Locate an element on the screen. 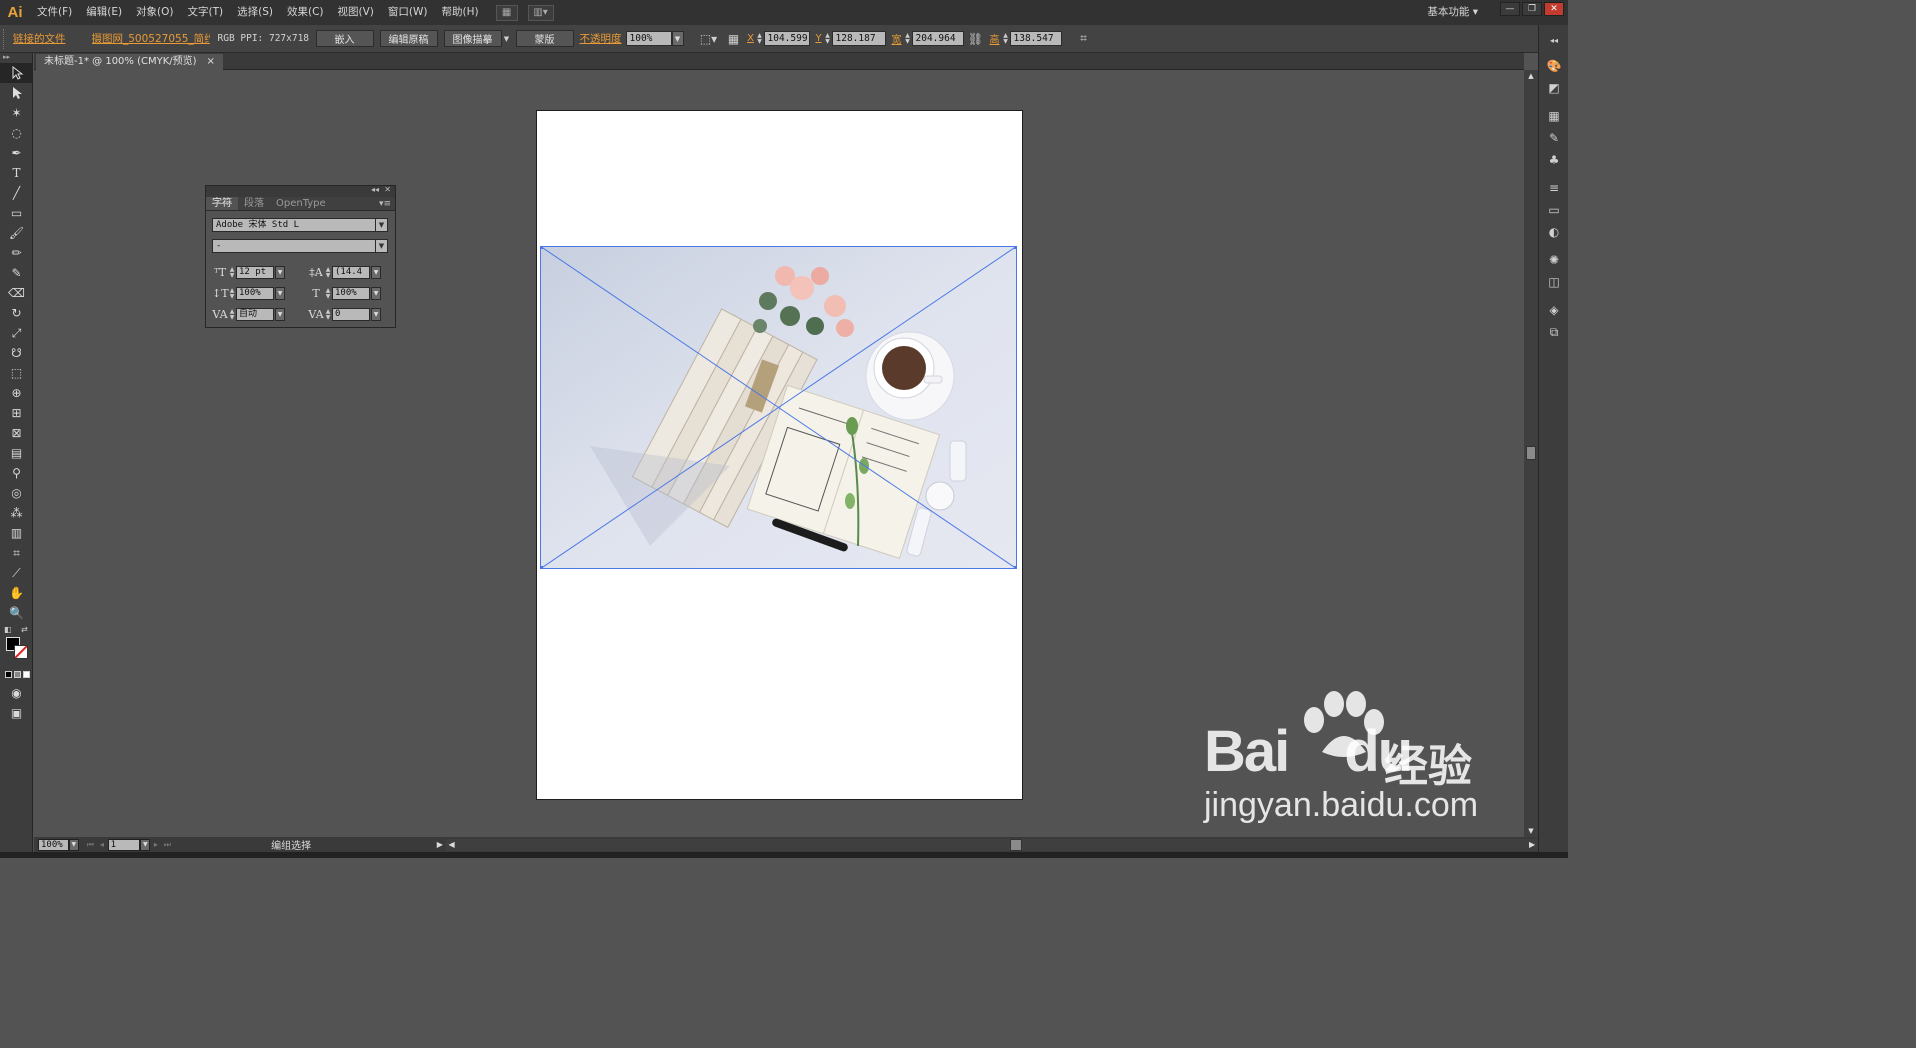 The height and width of the screenshot is (1048, 1916). collapse-panel-icon: ◂◂ is located at coordinates (375, 189).